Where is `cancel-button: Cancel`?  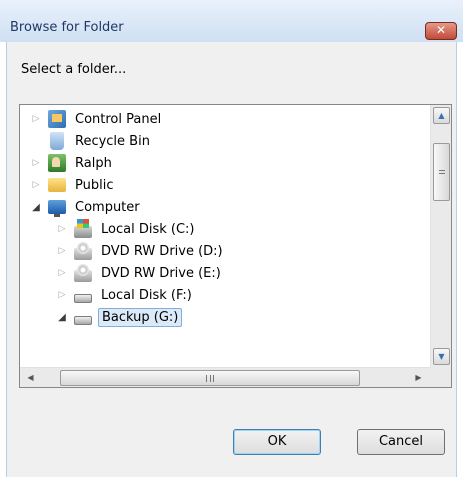 cancel-button: Cancel is located at coordinates (401, 442).